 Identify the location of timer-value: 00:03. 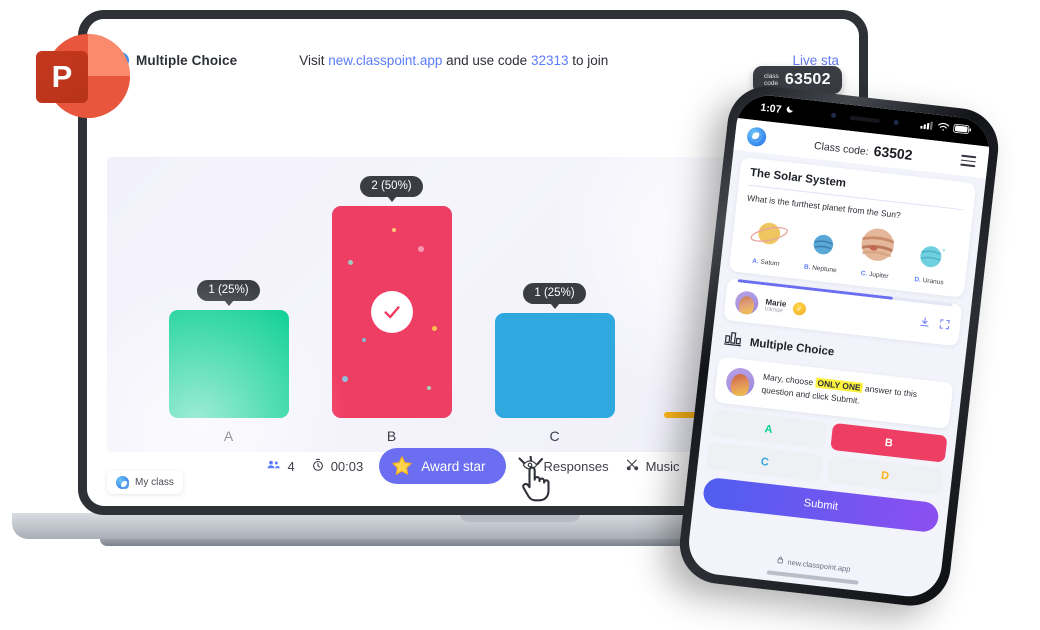
(347, 466).